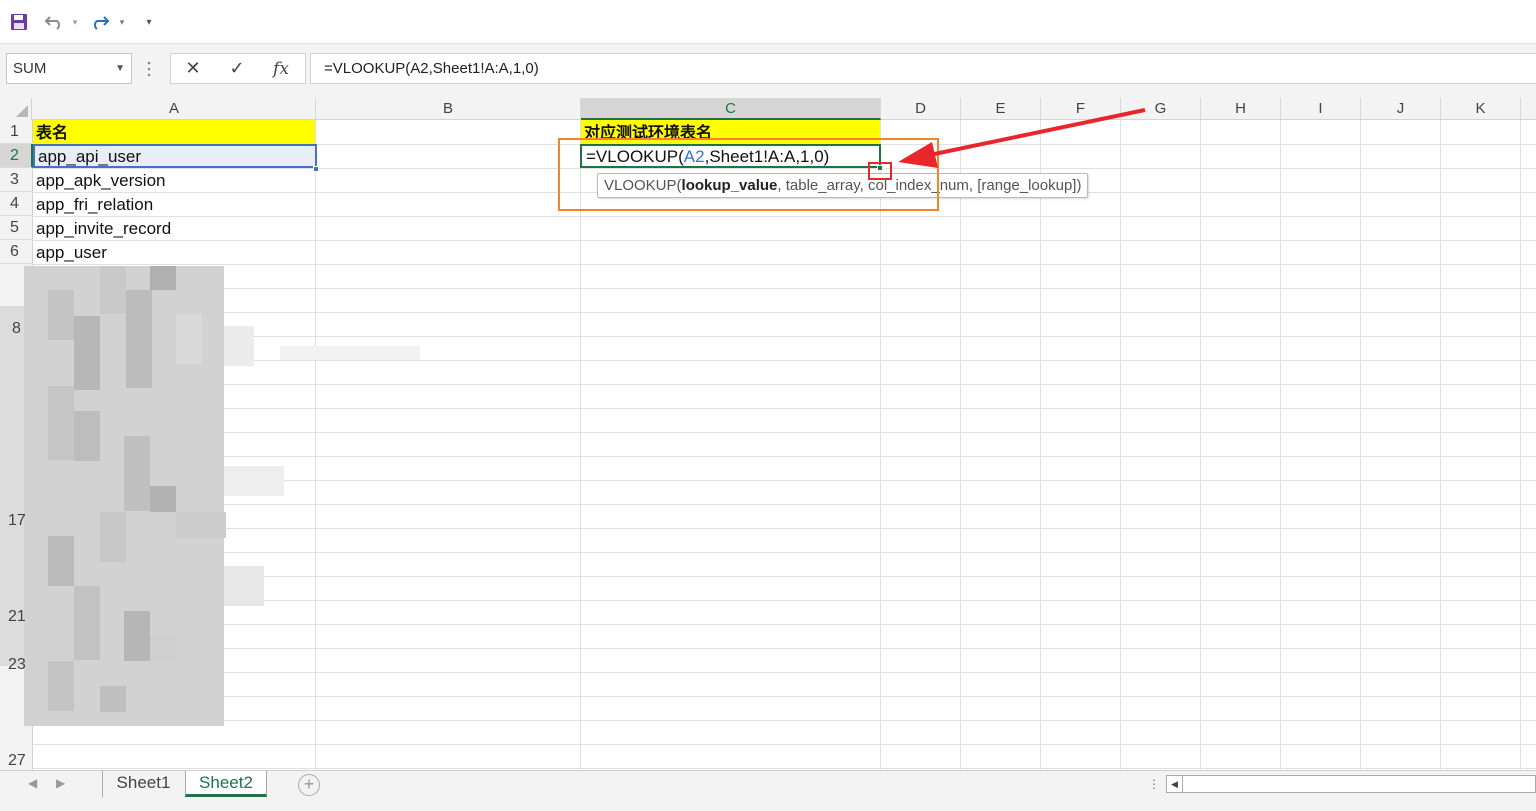  Describe the element at coordinates (17, 616) in the screenshot. I see `row-label-partial: 21` at that location.